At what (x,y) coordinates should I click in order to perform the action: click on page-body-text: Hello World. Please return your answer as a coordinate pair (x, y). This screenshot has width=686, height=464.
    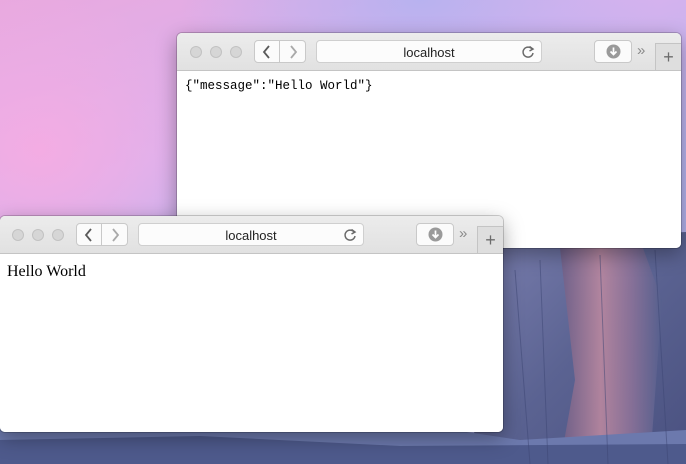
    Looking at the image, I should click on (46, 271).